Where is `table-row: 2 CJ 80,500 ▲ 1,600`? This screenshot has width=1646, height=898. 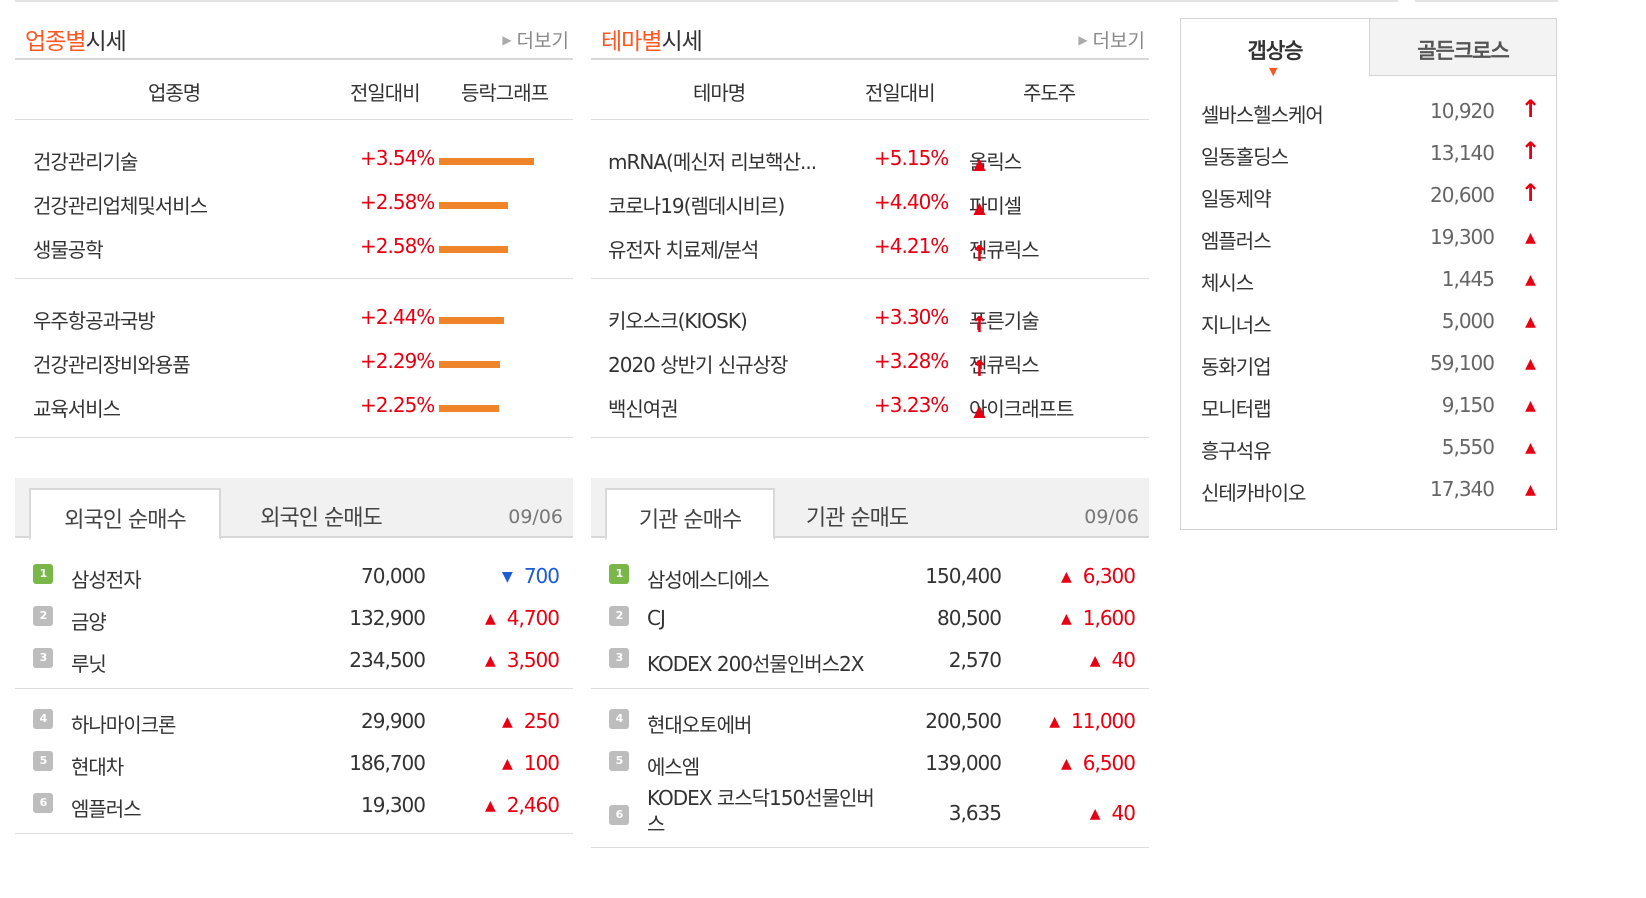
table-row: 2 CJ 80,500 ▲ 1,600 is located at coordinates (870, 619).